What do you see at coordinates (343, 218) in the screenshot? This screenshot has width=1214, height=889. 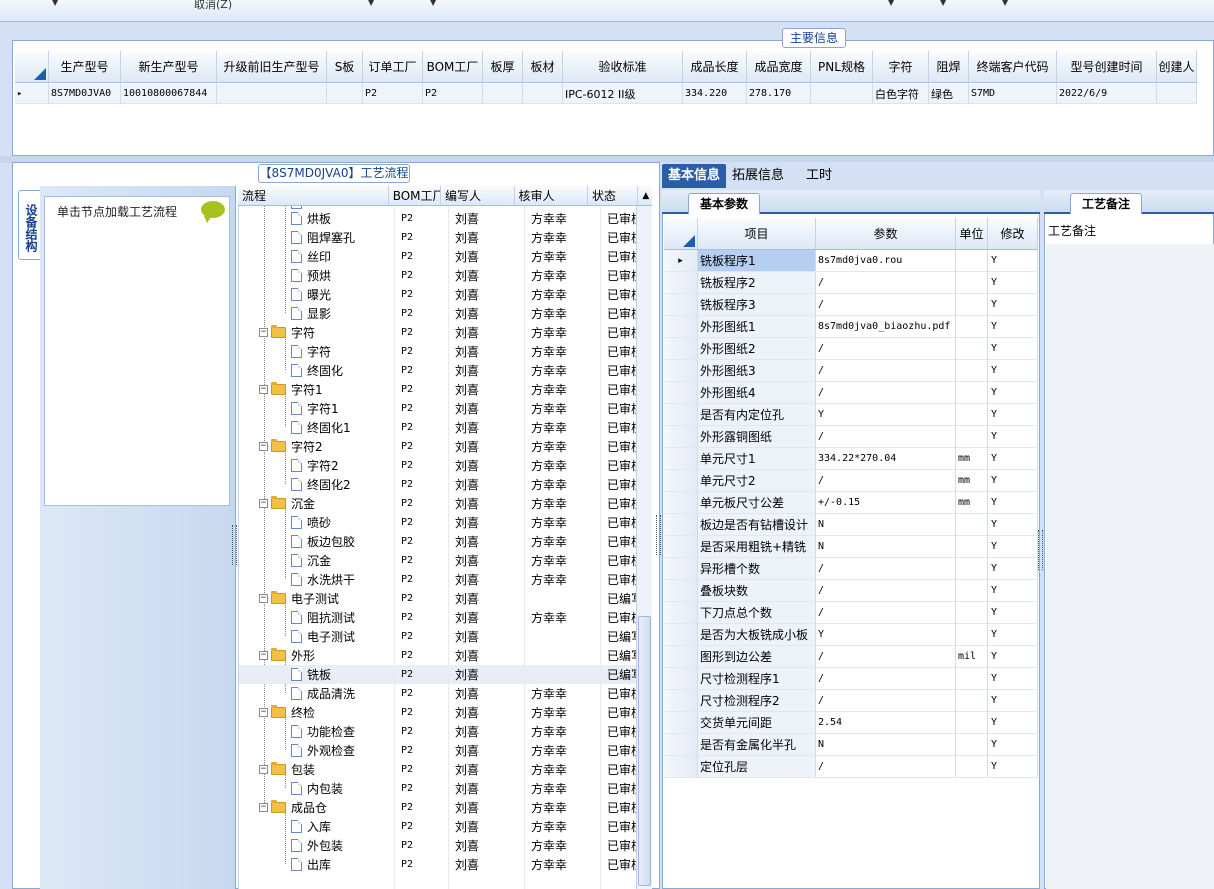 I see `flow-name-cell: 烘板` at bounding box center [343, 218].